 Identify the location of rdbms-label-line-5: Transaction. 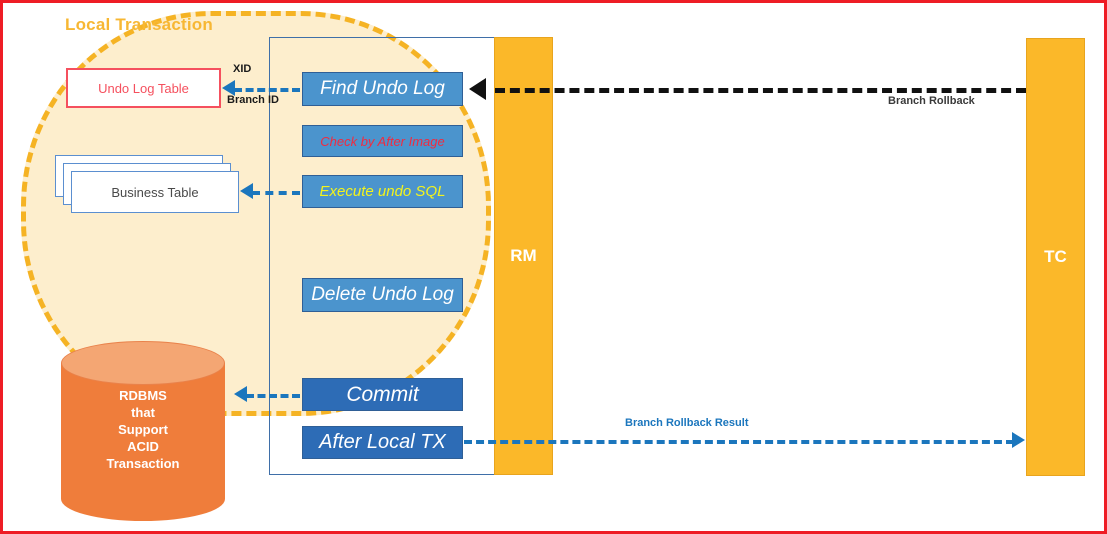
(143, 463).